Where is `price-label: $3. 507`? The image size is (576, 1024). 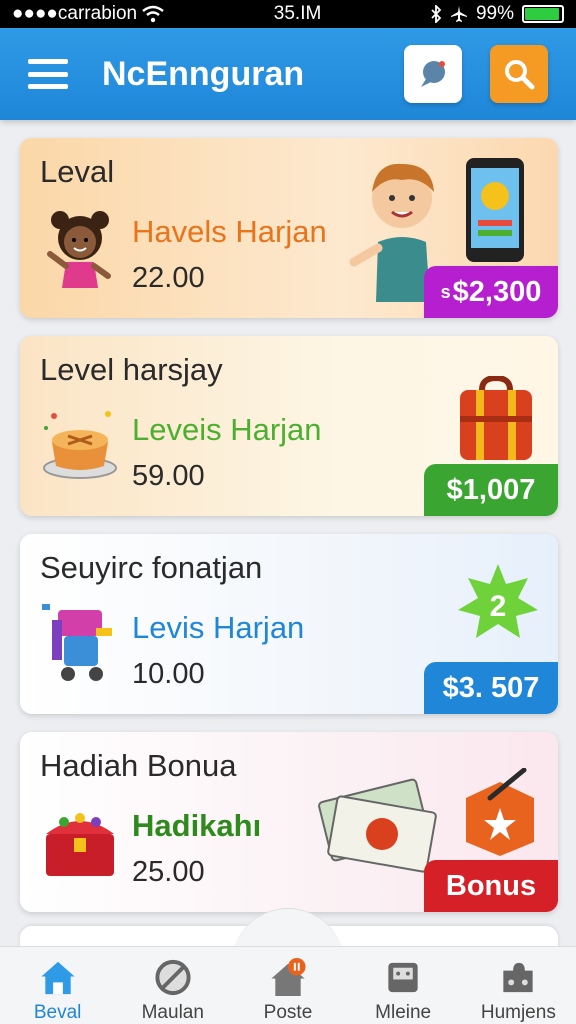
price-label: $3. 507 is located at coordinates (491, 687).